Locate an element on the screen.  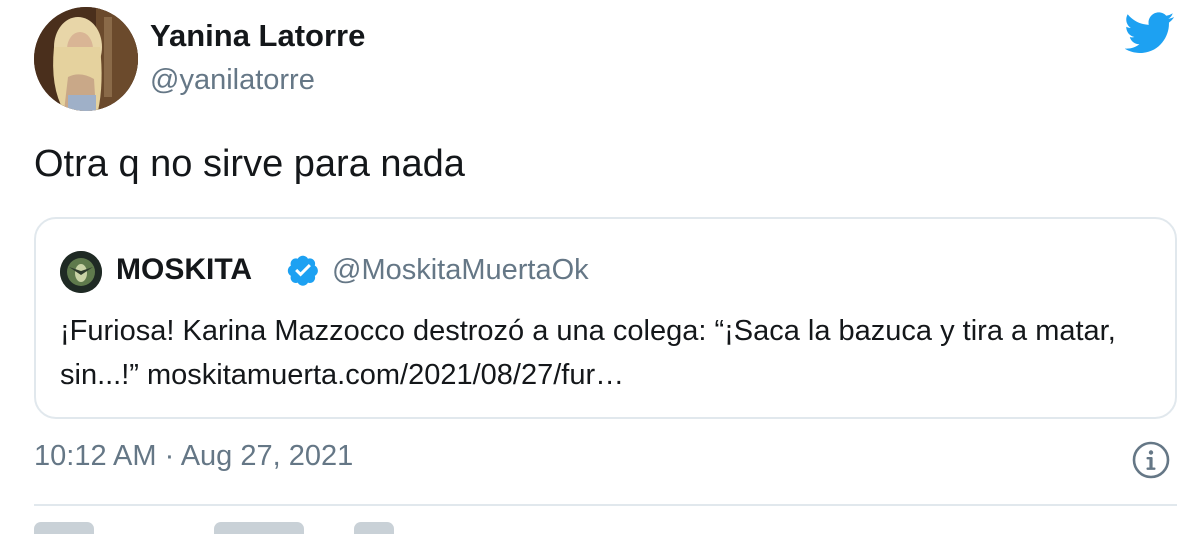
profile-photo-icon is located at coordinates (86, 59).